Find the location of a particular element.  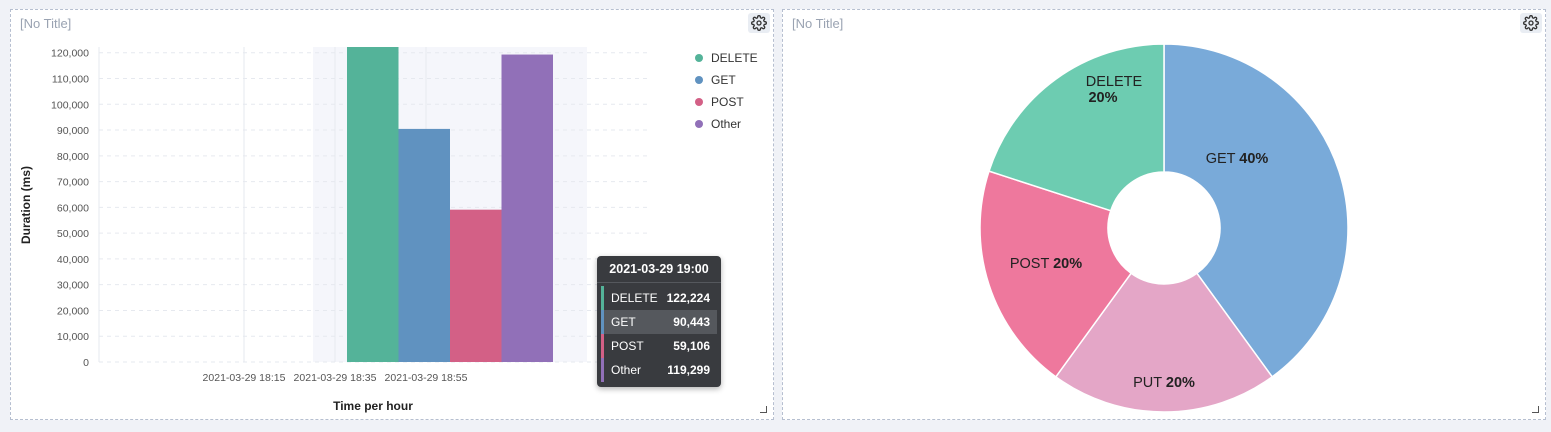

y-tick-label: 50,000 is located at coordinates (73, 234).